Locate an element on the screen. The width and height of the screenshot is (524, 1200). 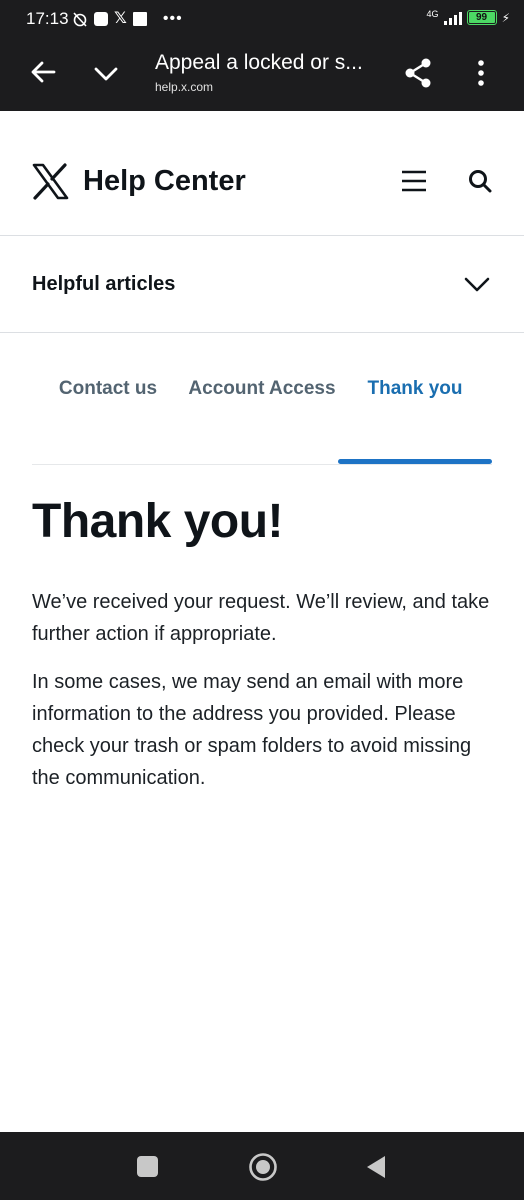
home-icon is located at coordinates (263, 1167).